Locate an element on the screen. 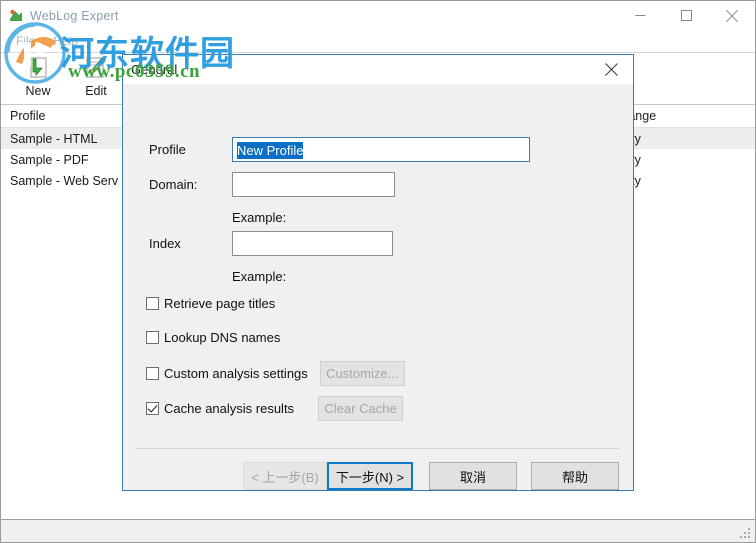  toolbar-button-new: New is located at coordinates (38, 76).